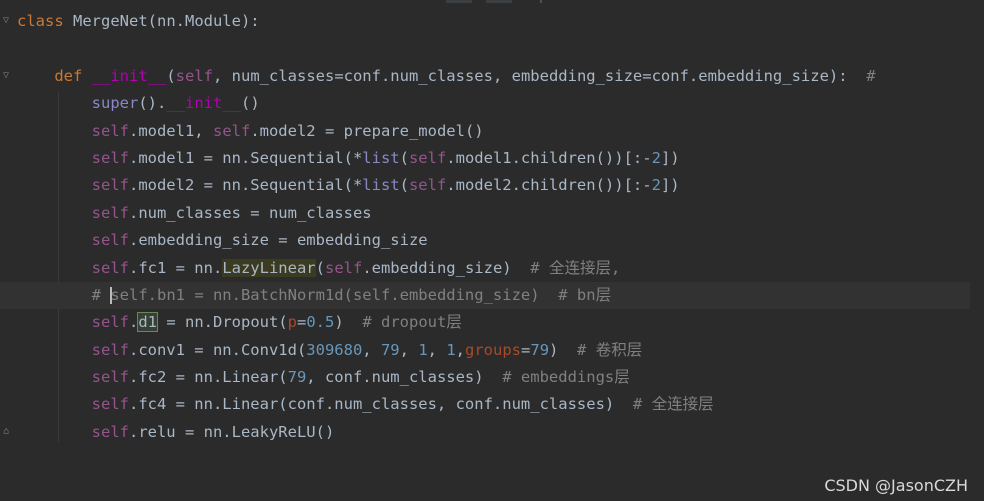  Describe the element at coordinates (492, 322) in the screenshot. I see `code-line: self.d1 = nn.Dropout(p=0.5) # dropout层` at that location.